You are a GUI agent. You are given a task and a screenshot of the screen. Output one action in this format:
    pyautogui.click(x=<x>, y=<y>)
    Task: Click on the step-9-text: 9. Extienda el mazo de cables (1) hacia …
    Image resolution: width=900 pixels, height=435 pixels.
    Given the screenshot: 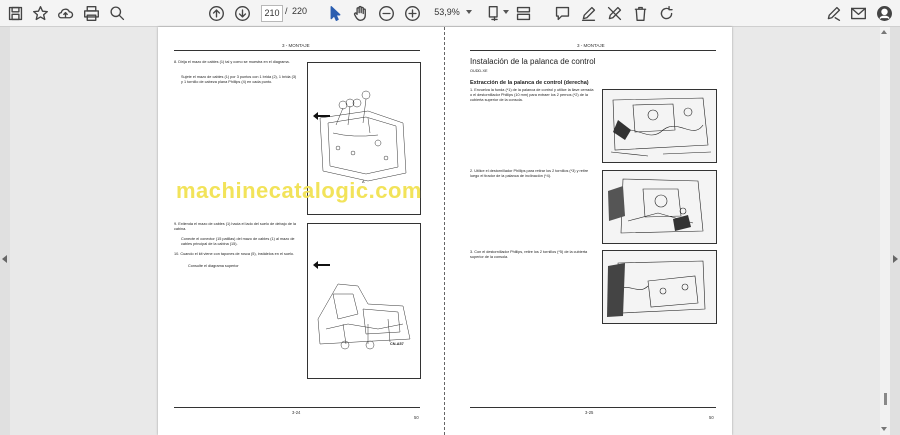 What is the action you would take?
    pyautogui.click(x=235, y=226)
    